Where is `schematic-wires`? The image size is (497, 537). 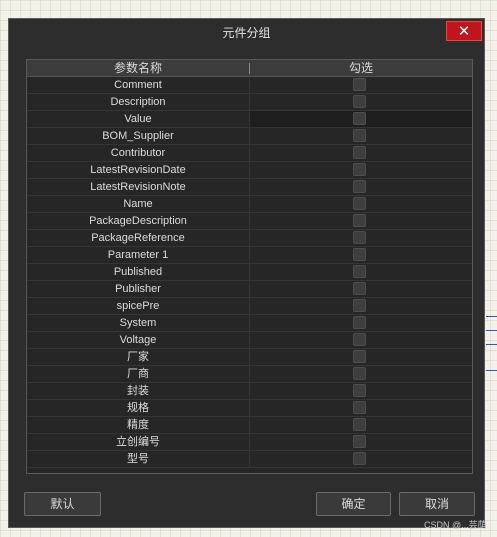
schematic-wires is located at coordinates (491, 323).